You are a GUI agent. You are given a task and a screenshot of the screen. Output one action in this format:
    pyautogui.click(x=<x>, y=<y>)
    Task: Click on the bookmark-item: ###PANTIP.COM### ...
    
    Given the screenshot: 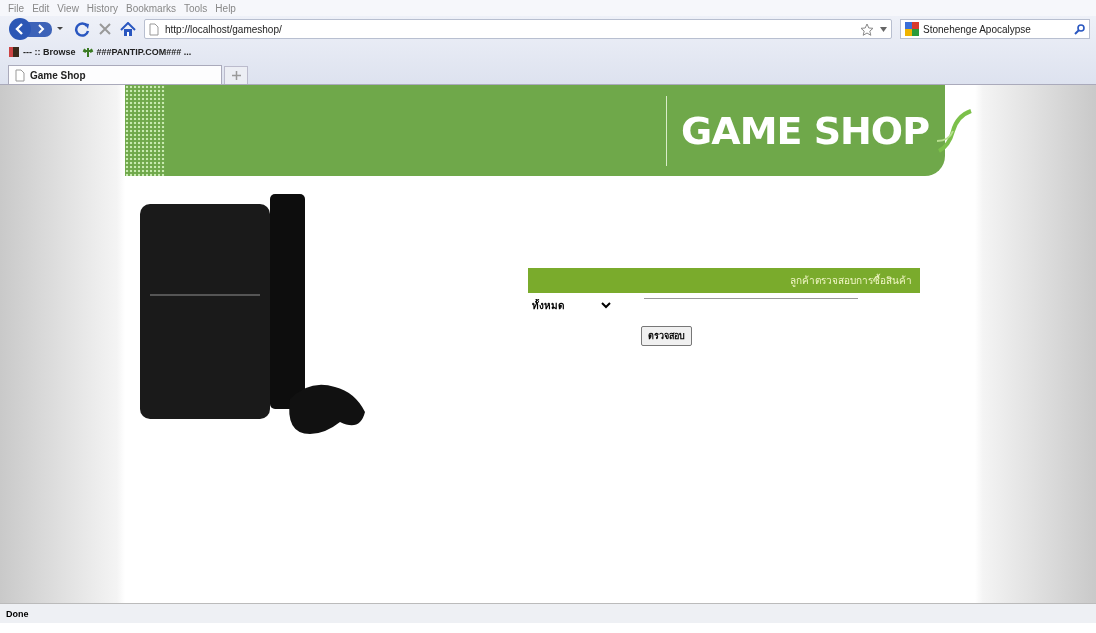 What is the action you would take?
    pyautogui.click(x=136, y=52)
    